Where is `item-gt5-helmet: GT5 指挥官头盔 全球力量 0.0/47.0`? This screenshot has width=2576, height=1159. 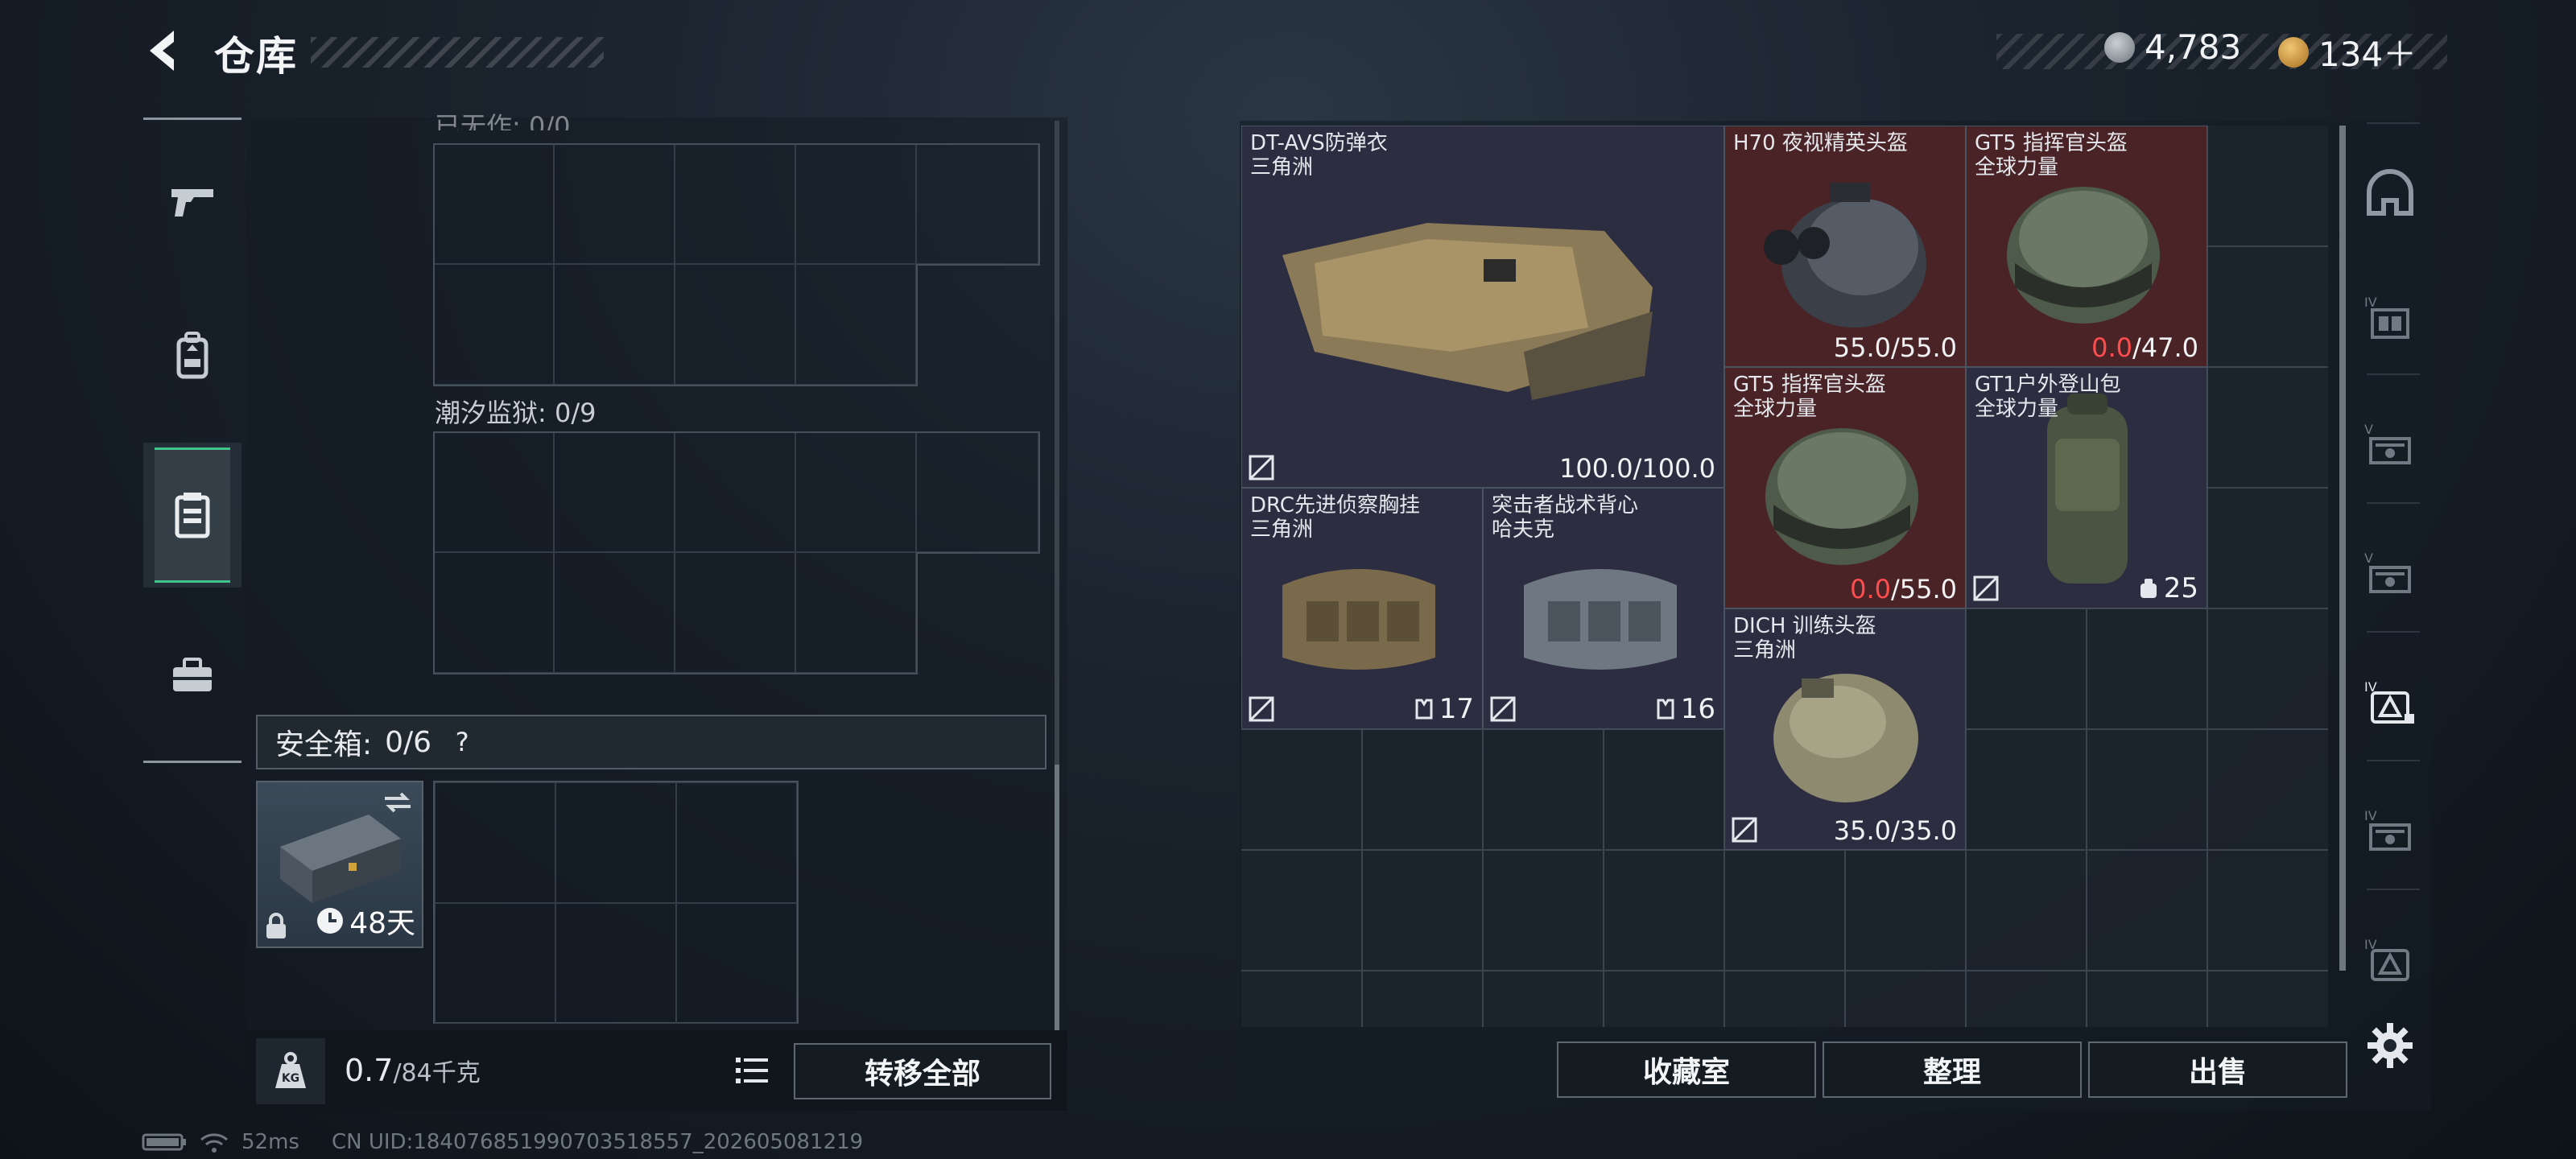 item-gt5-helmet: GT5 指挥官头盔 全球力量 0.0/47.0 is located at coordinates (2086, 246).